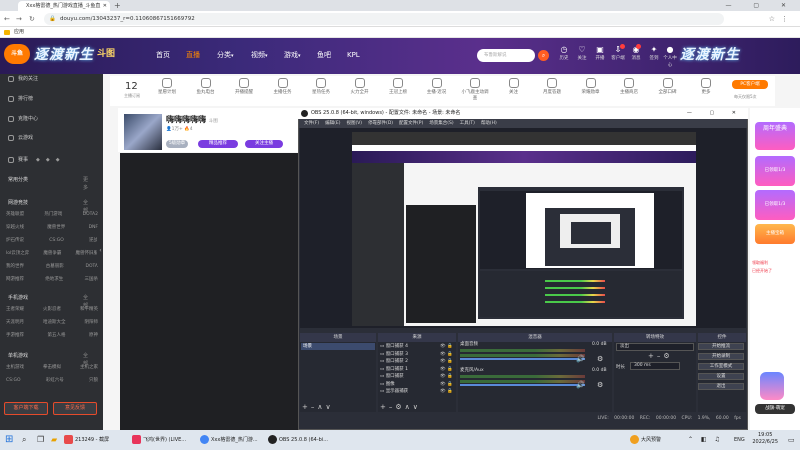 Image resolution: width=800 pixels, height=450 pixels. I want to click on section-more: 全部, so click(85, 302).